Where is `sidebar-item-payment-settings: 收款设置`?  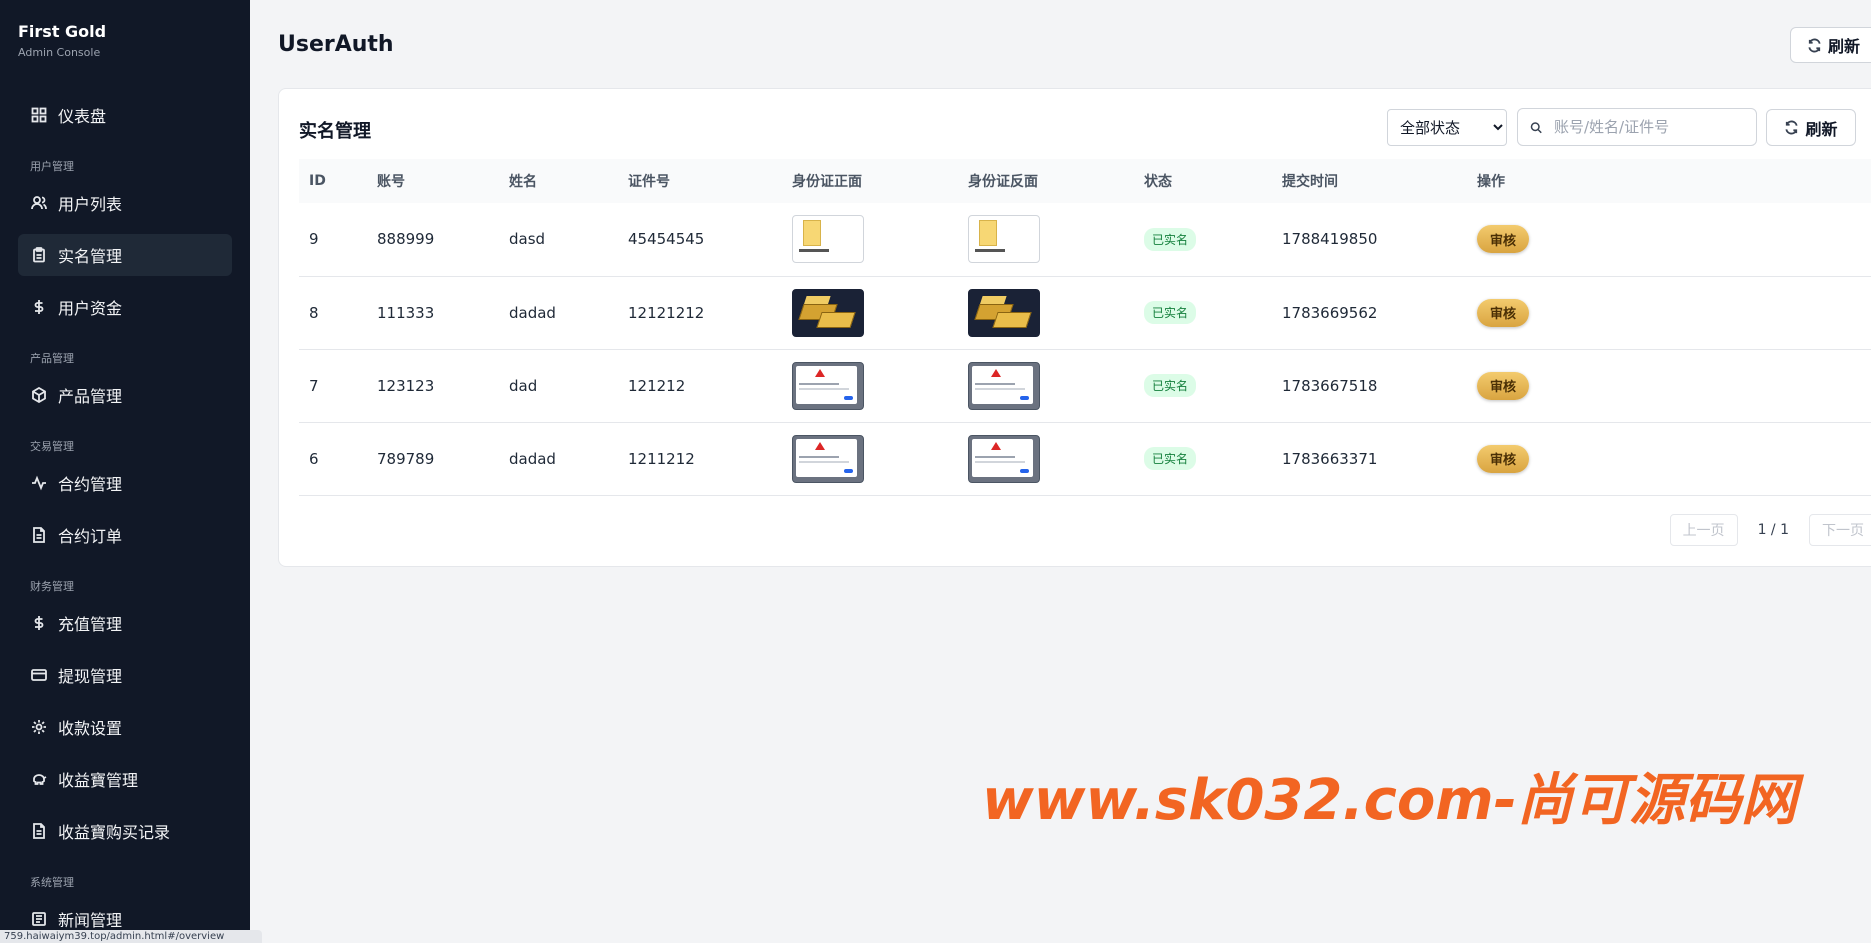
sidebar-item-payment-settings: 收款设置 is located at coordinates (125, 727).